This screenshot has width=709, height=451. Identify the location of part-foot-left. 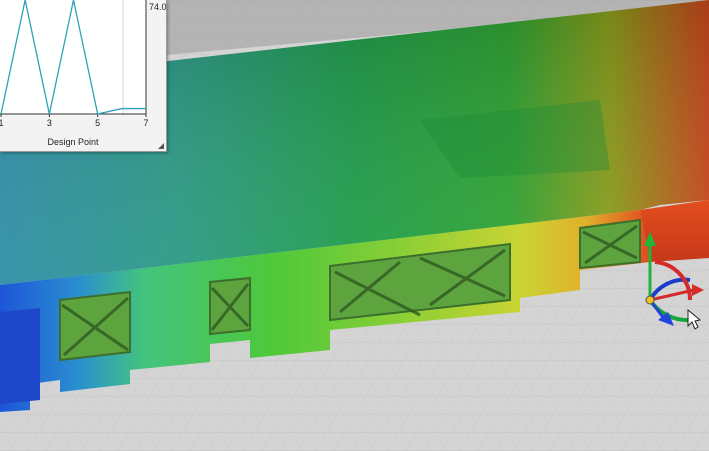
(20, 356).